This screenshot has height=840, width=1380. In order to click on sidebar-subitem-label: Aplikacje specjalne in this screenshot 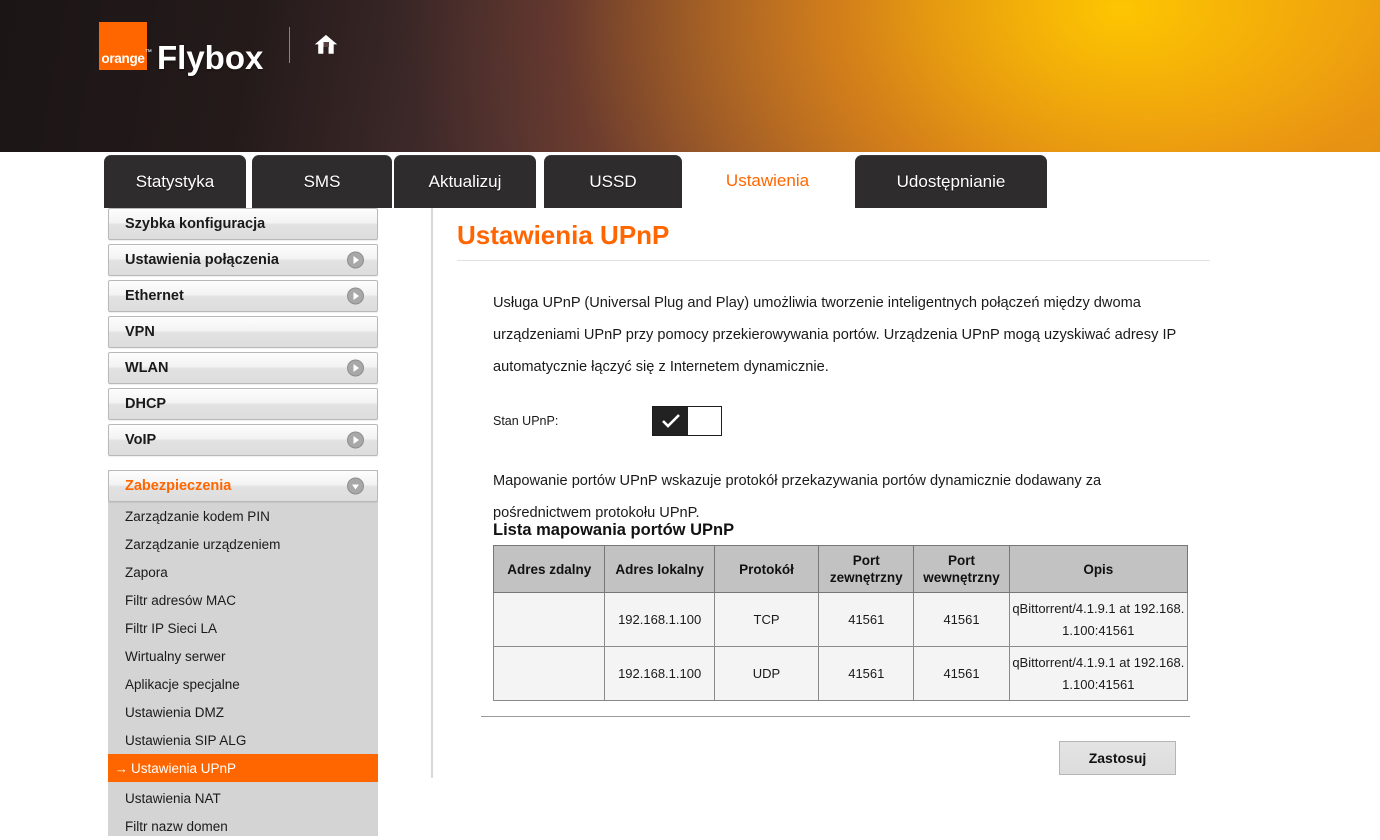, I will do `click(182, 684)`.